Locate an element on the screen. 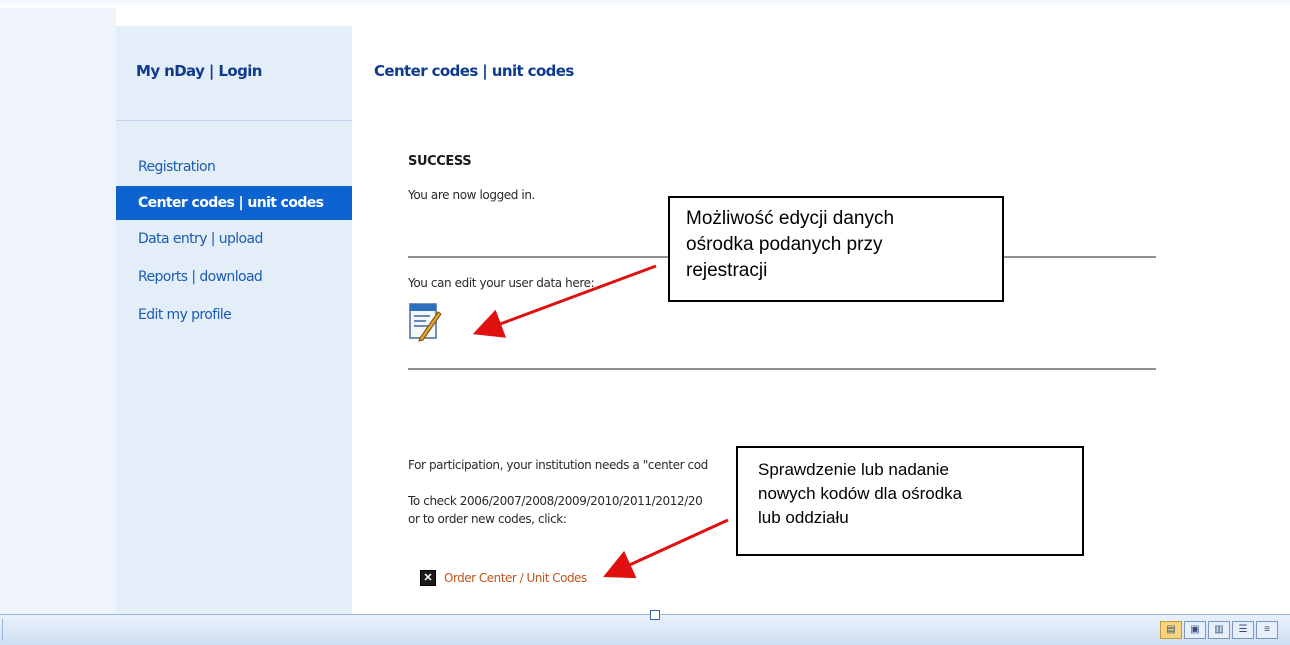 The height and width of the screenshot is (645, 1290). outline-icon: ☰ is located at coordinates (1243, 630).